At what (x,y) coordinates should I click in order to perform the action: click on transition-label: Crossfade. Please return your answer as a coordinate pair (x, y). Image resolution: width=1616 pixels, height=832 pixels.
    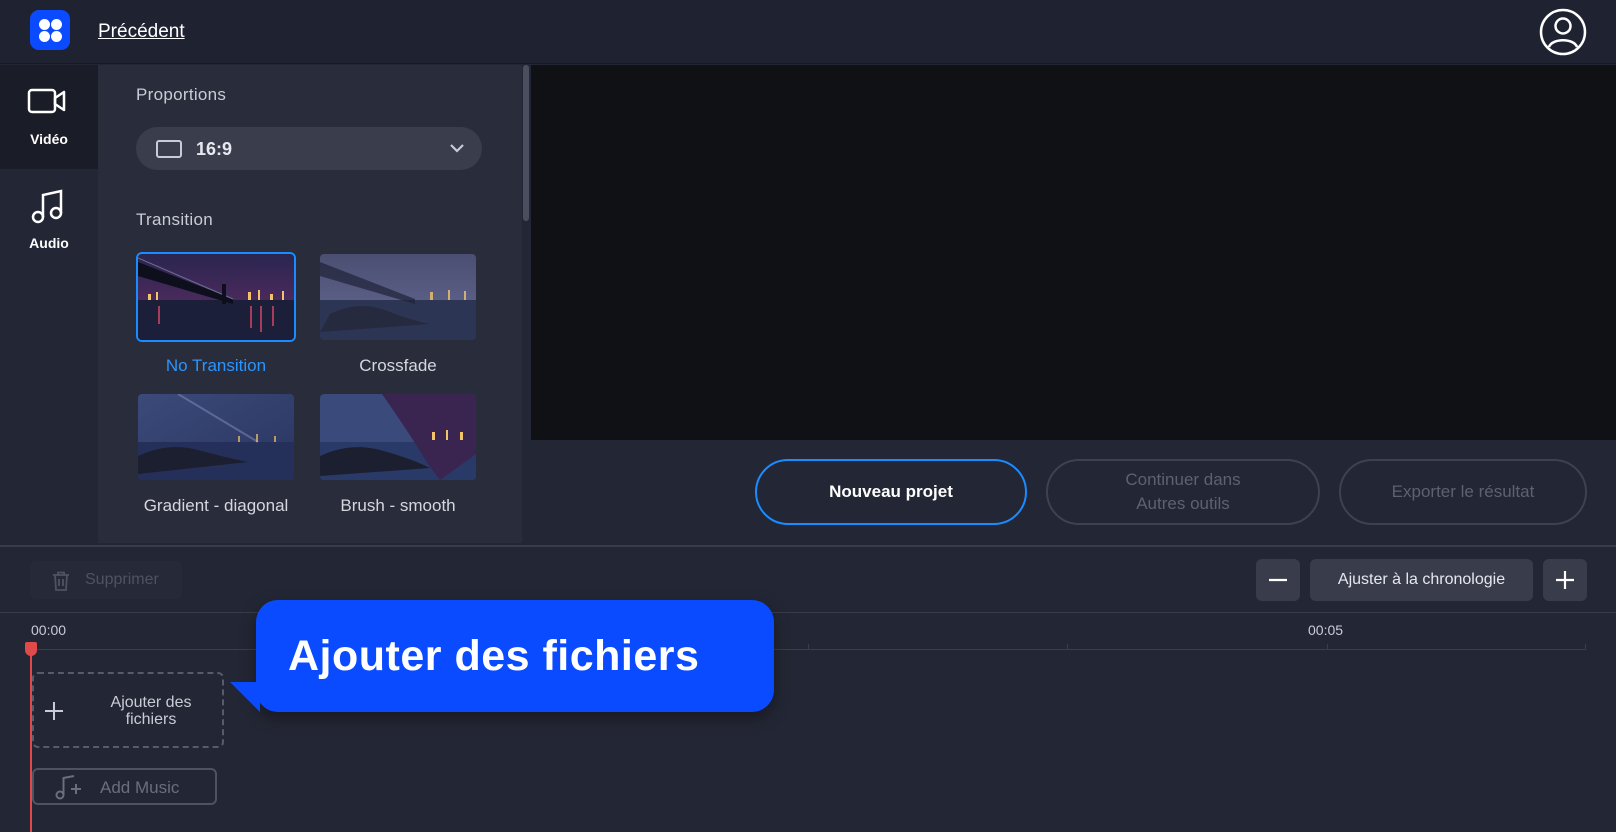
    Looking at the image, I should click on (398, 365).